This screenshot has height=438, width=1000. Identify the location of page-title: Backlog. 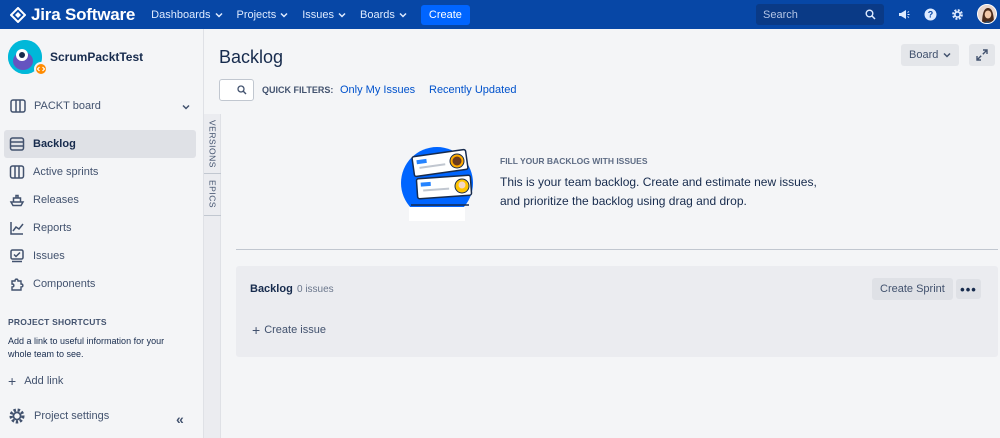
(251, 57).